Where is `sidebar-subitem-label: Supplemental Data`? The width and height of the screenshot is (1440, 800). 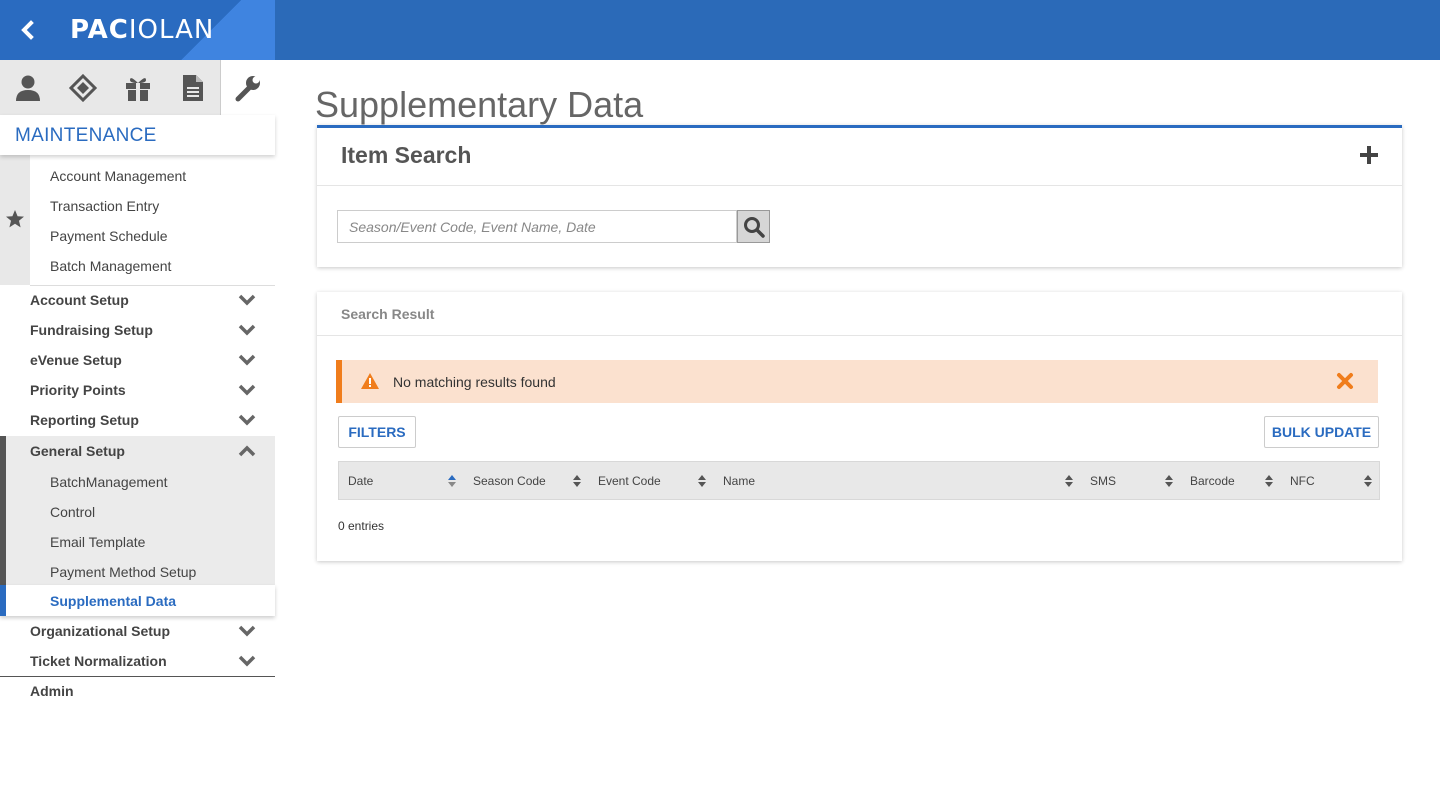
sidebar-subitem-label: Supplemental Data is located at coordinates (113, 601).